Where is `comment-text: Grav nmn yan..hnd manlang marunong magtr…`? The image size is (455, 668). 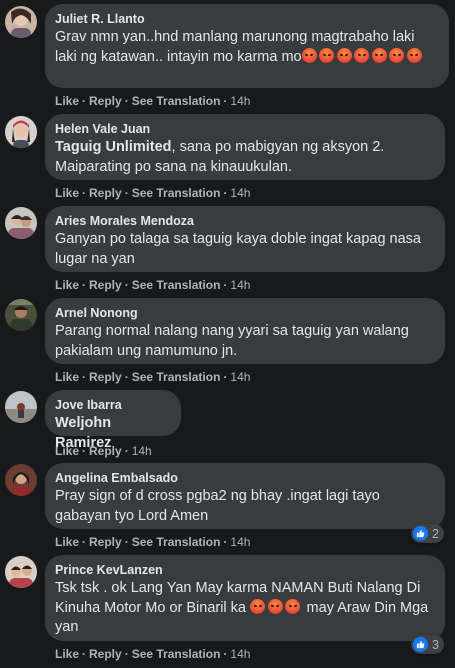
comment-text: Grav nmn yan..hnd manlang marunong magtr… is located at coordinates (246, 47).